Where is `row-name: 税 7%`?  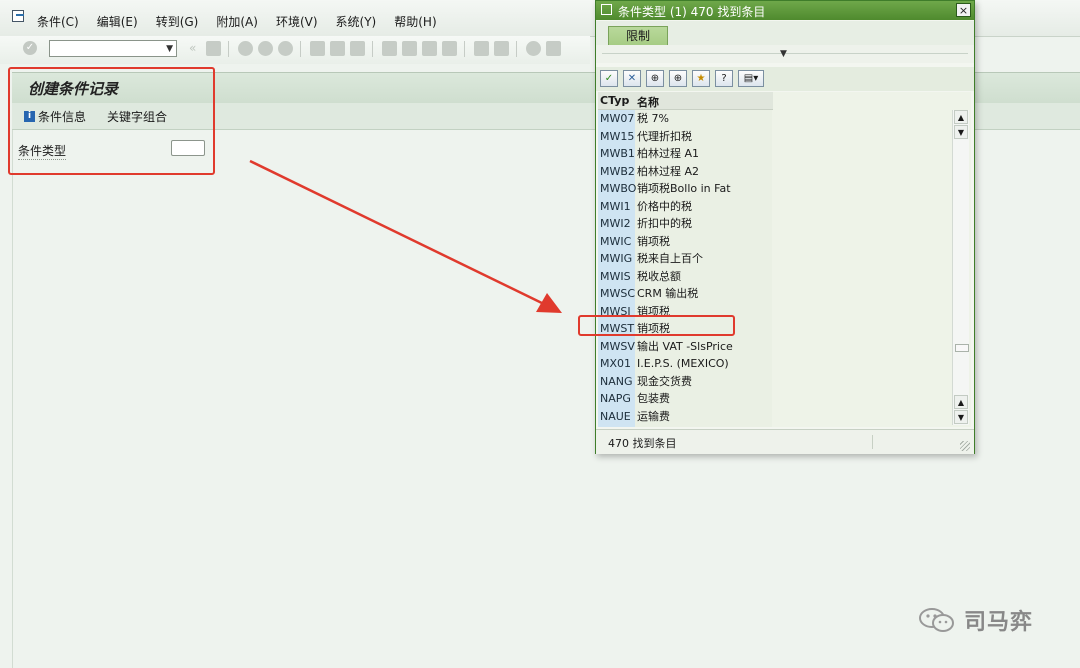
row-name: 税 7% is located at coordinates (653, 118).